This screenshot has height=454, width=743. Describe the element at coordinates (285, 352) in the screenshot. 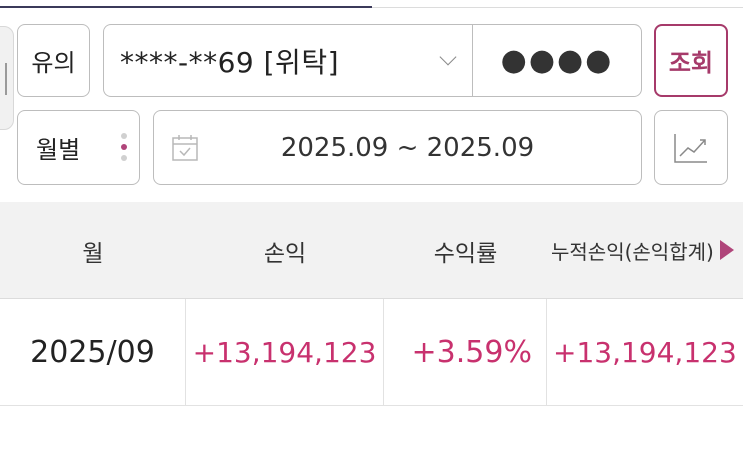

I see `cell-pnl: +13,194,123` at that location.